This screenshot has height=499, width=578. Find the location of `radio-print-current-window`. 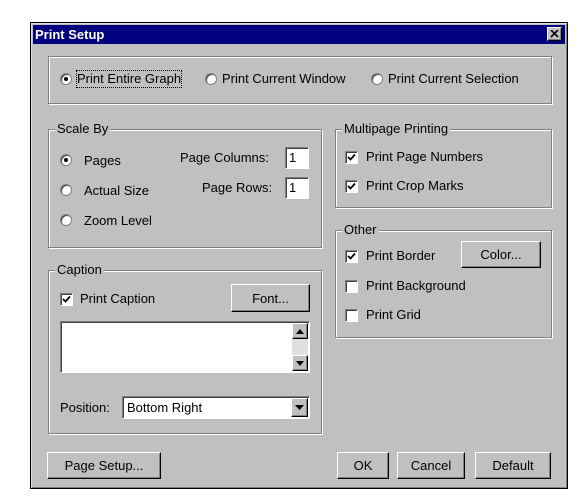

radio-print-current-window is located at coordinates (211, 79).